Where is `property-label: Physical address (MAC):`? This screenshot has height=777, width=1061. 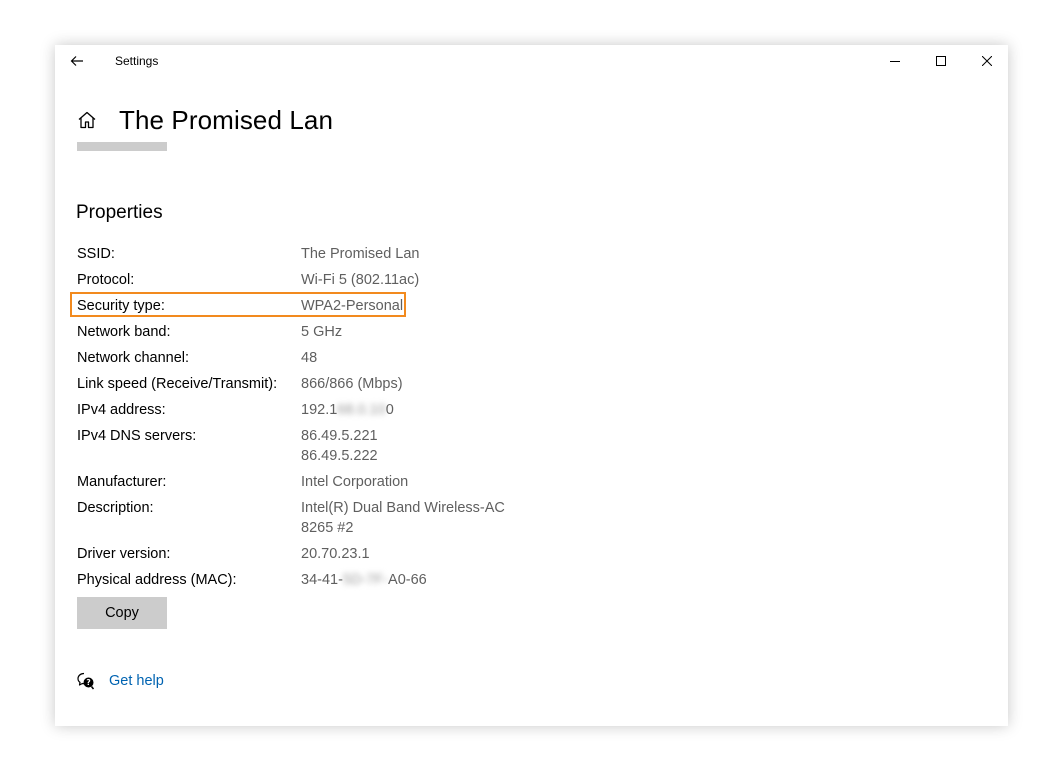 property-label: Physical address (MAC): is located at coordinates (157, 580).